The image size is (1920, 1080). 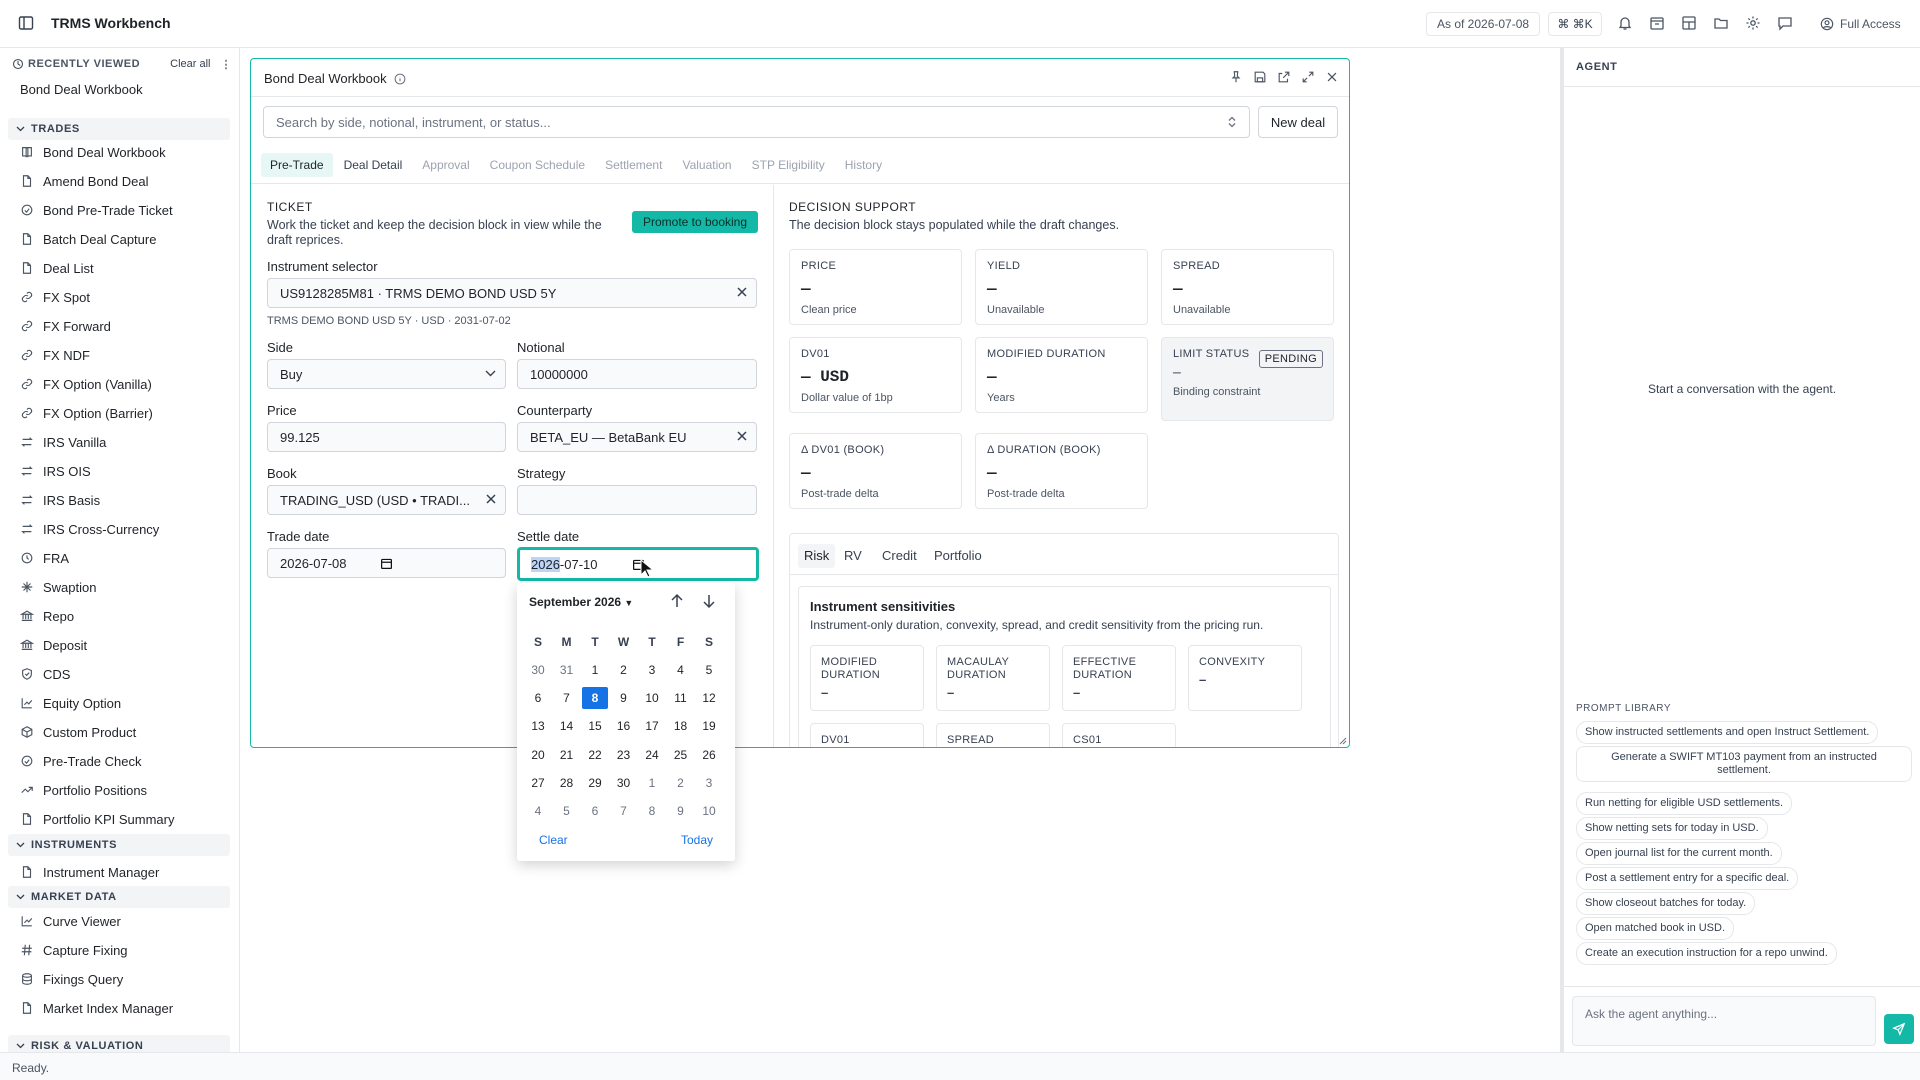 I want to click on trade-date-input: 2026-07-08, so click(x=386, y=563).